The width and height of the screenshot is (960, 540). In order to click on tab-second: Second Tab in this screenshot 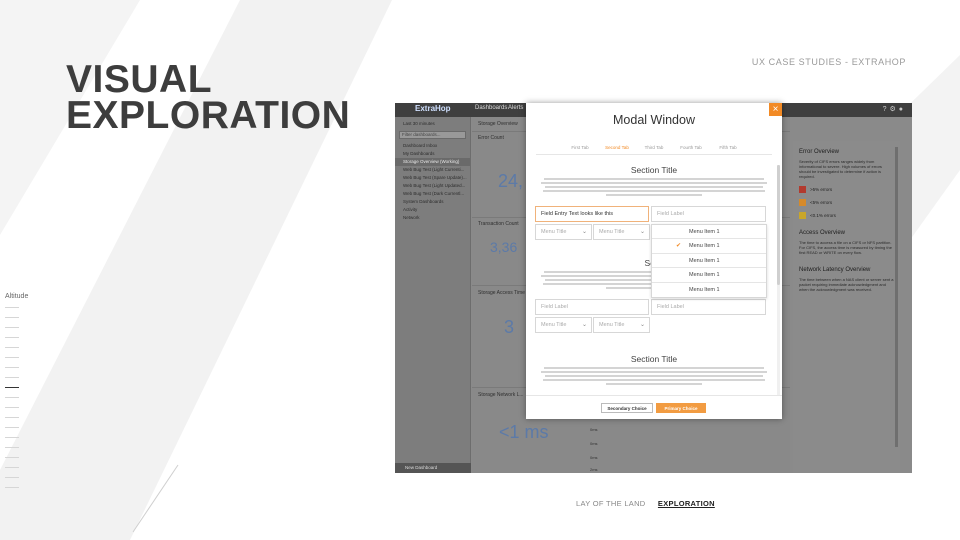, I will do `click(617, 147)`.